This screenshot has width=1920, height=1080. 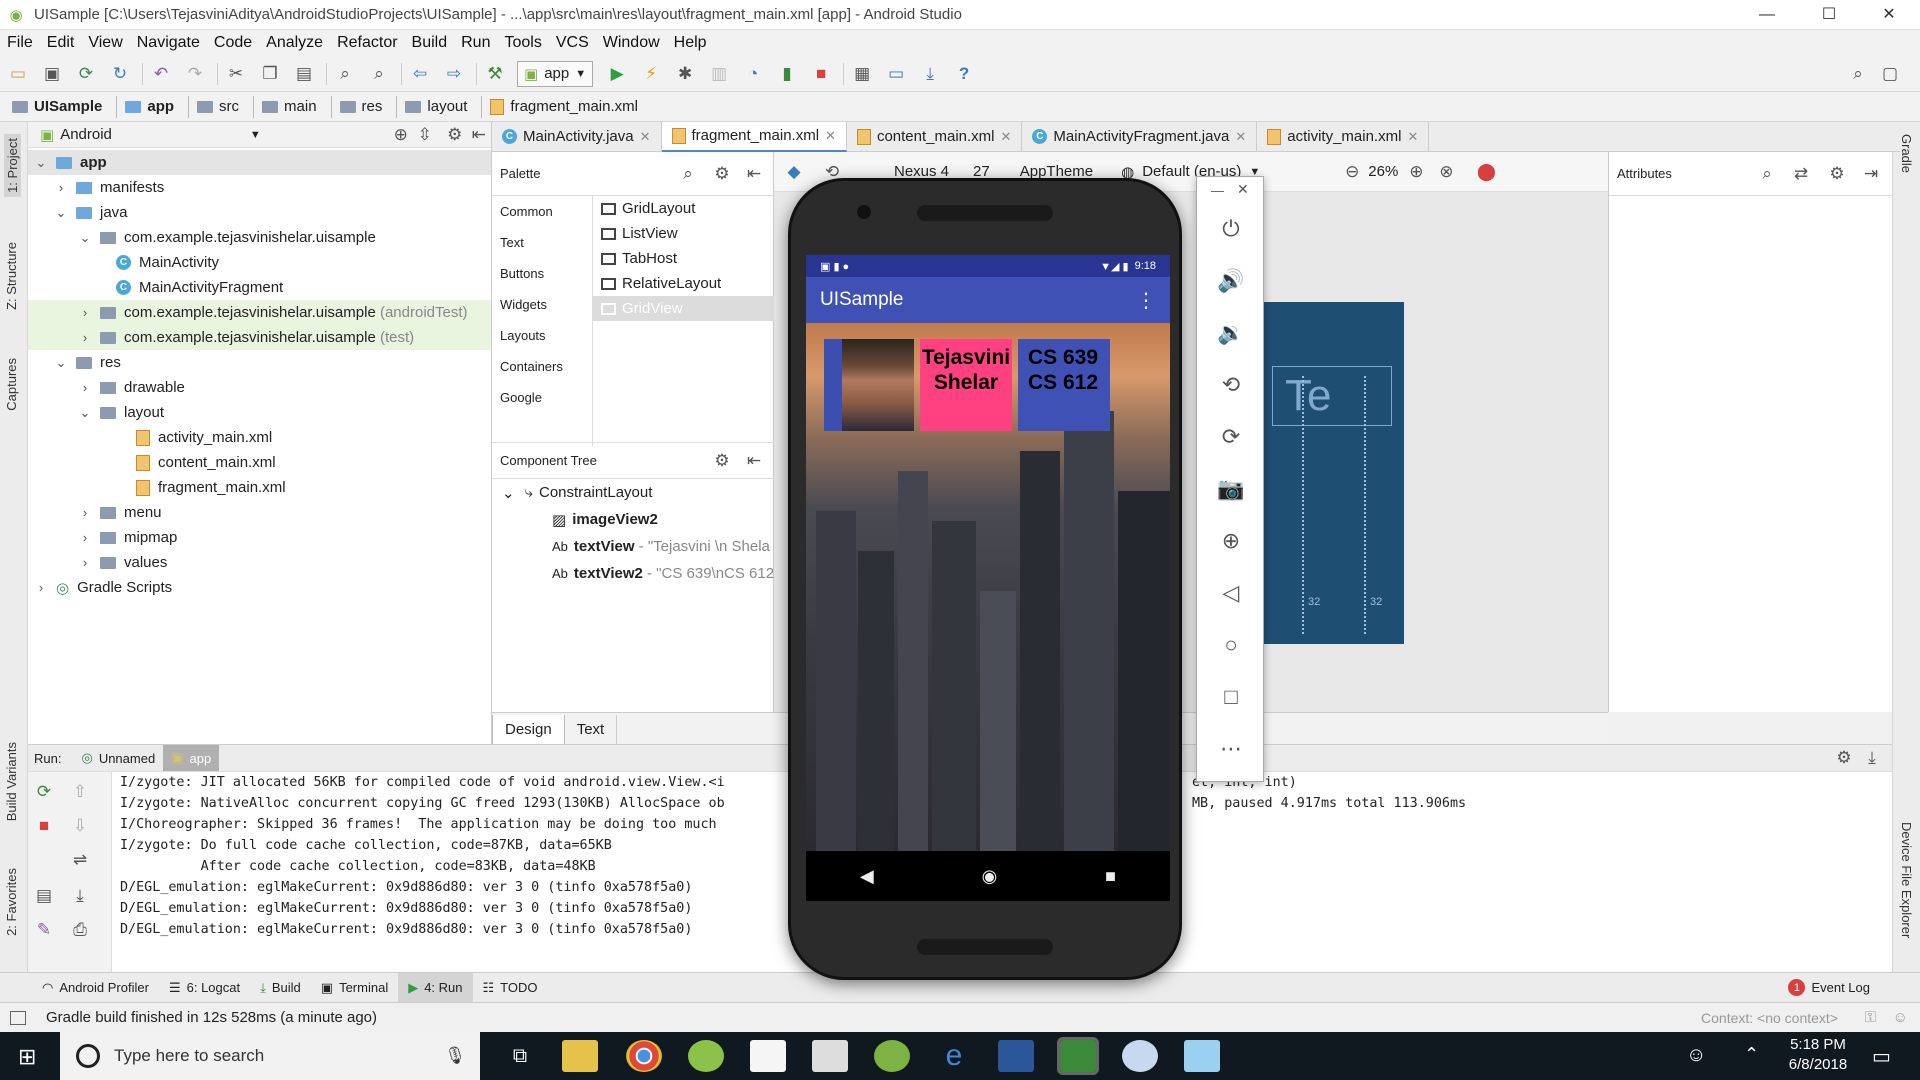 I want to click on error-icon: ⬤, so click(x=1486, y=172).